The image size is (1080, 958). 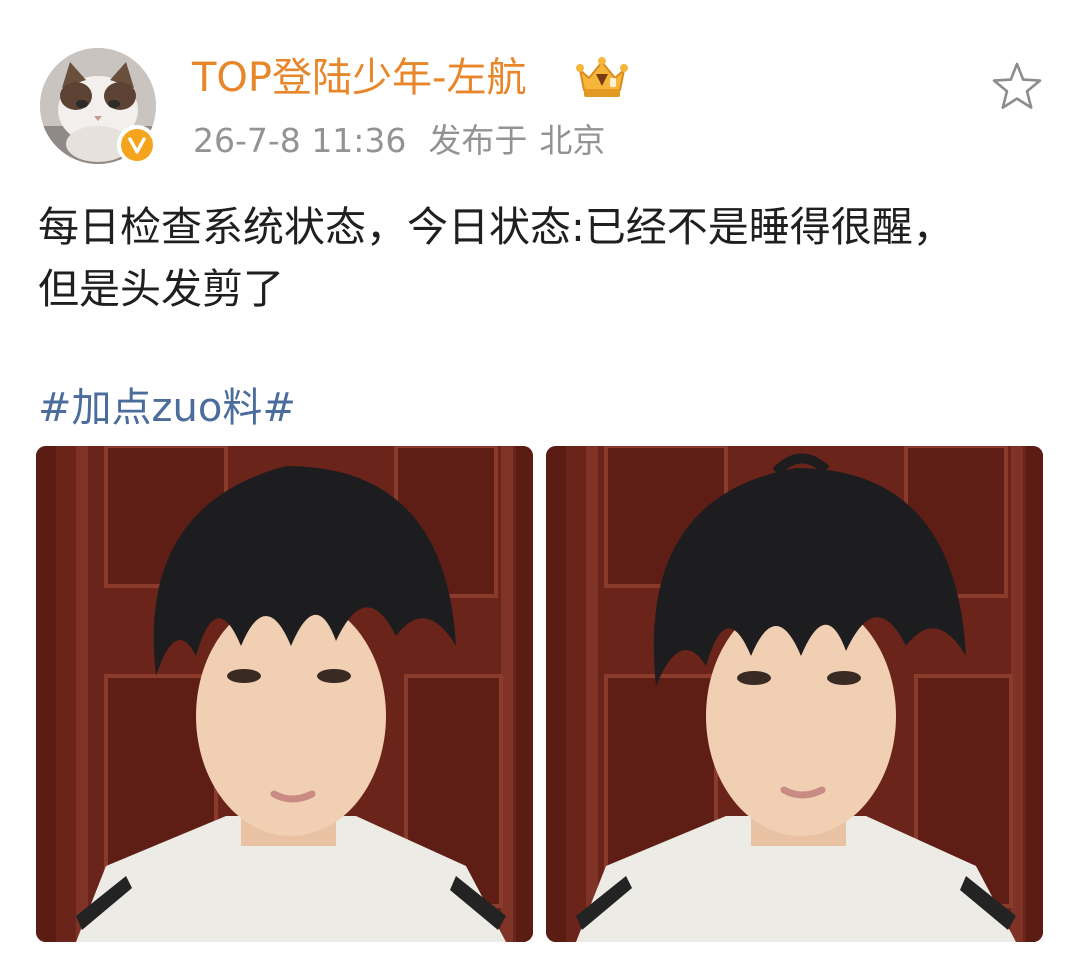 I want to click on post-date: 26-7-8, so click(x=247, y=140).